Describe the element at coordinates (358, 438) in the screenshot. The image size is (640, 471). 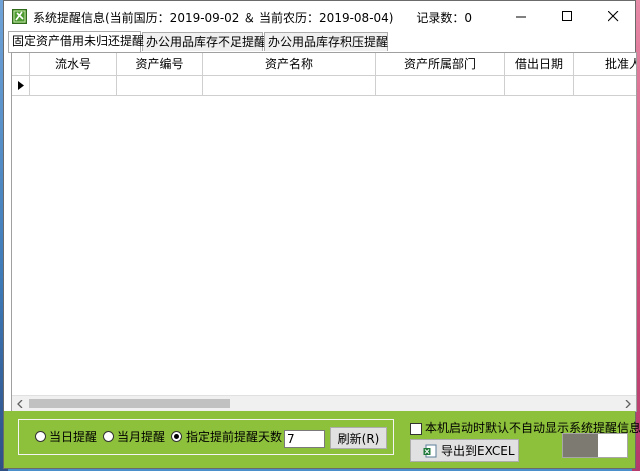
I see `refresh-button: 刷新(R)` at that location.